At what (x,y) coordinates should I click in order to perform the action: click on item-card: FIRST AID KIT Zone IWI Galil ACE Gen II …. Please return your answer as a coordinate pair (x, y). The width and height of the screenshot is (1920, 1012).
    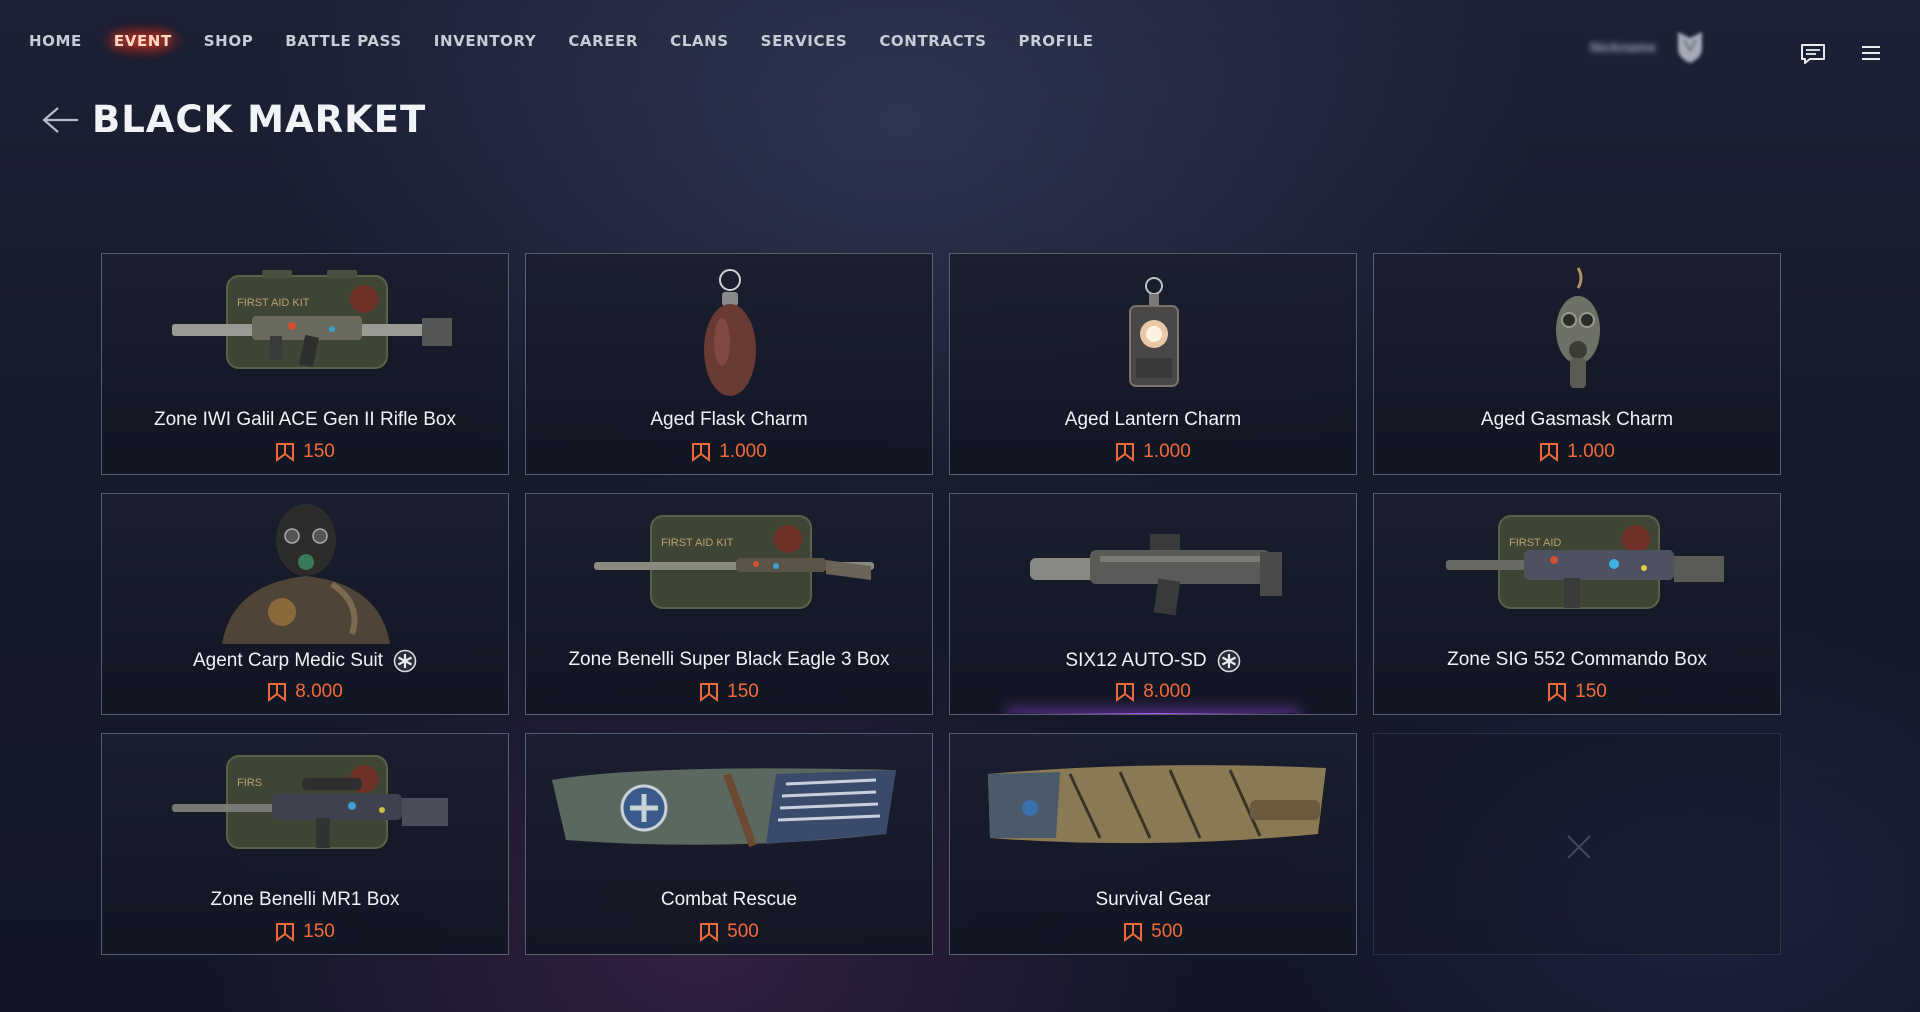
    Looking at the image, I should click on (305, 364).